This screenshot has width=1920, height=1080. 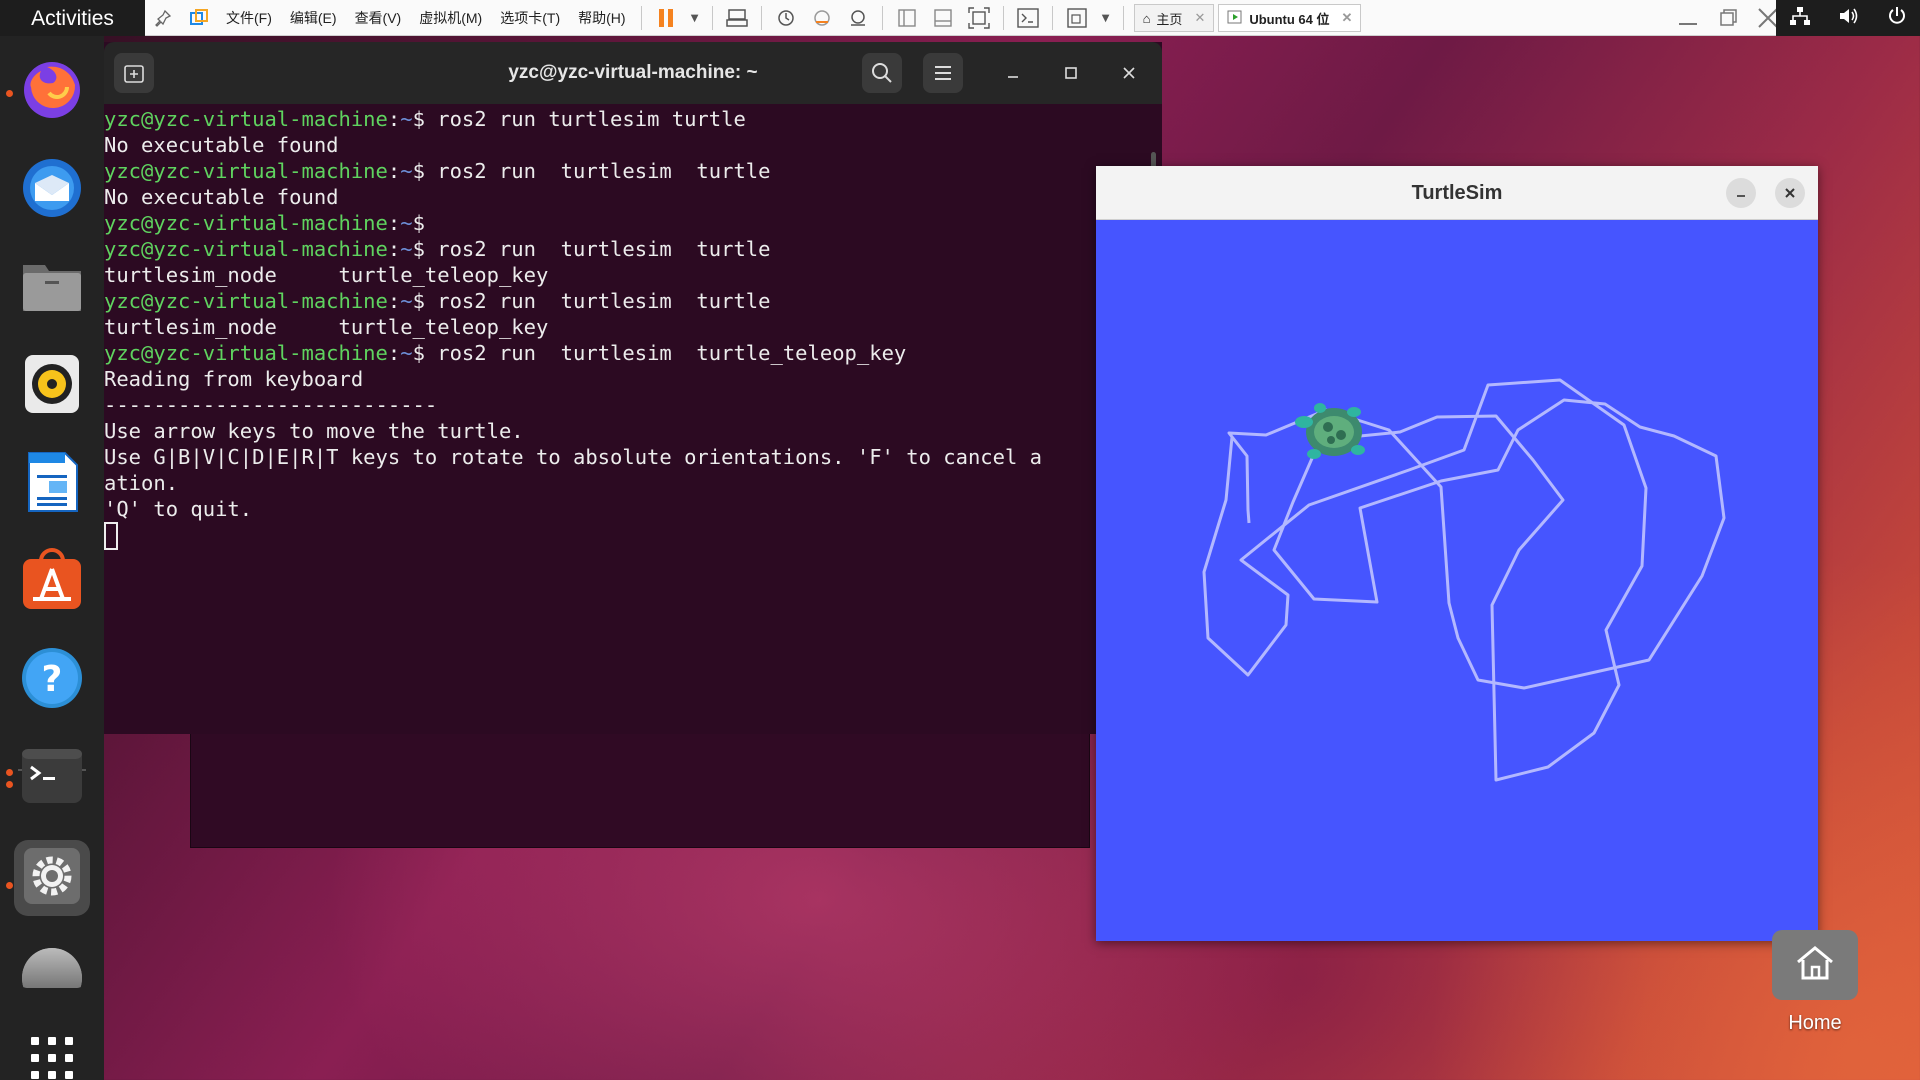 I want to click on dock-settings, so click(x=52, y=878).